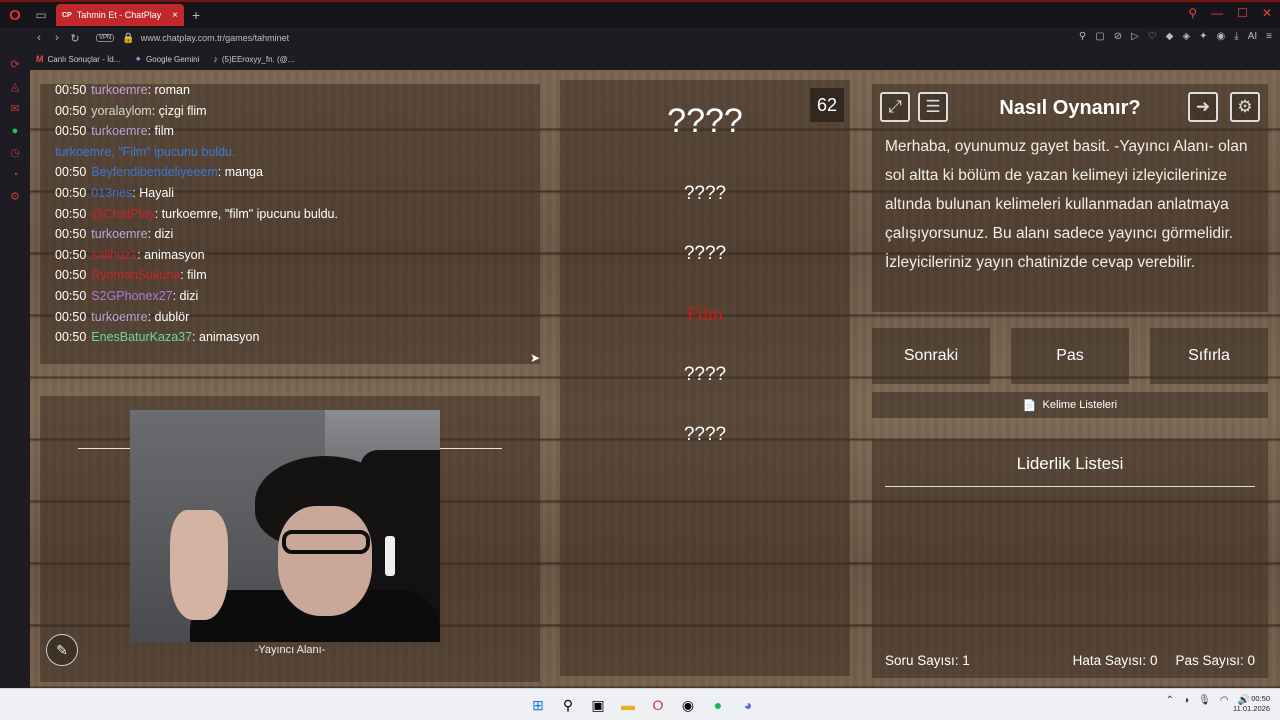 The height and width of the screenshot is (720, 1280). Describe the element at coordinates (1170, 36) in the screenshot. I see `extension-icon: ◆` at that location.